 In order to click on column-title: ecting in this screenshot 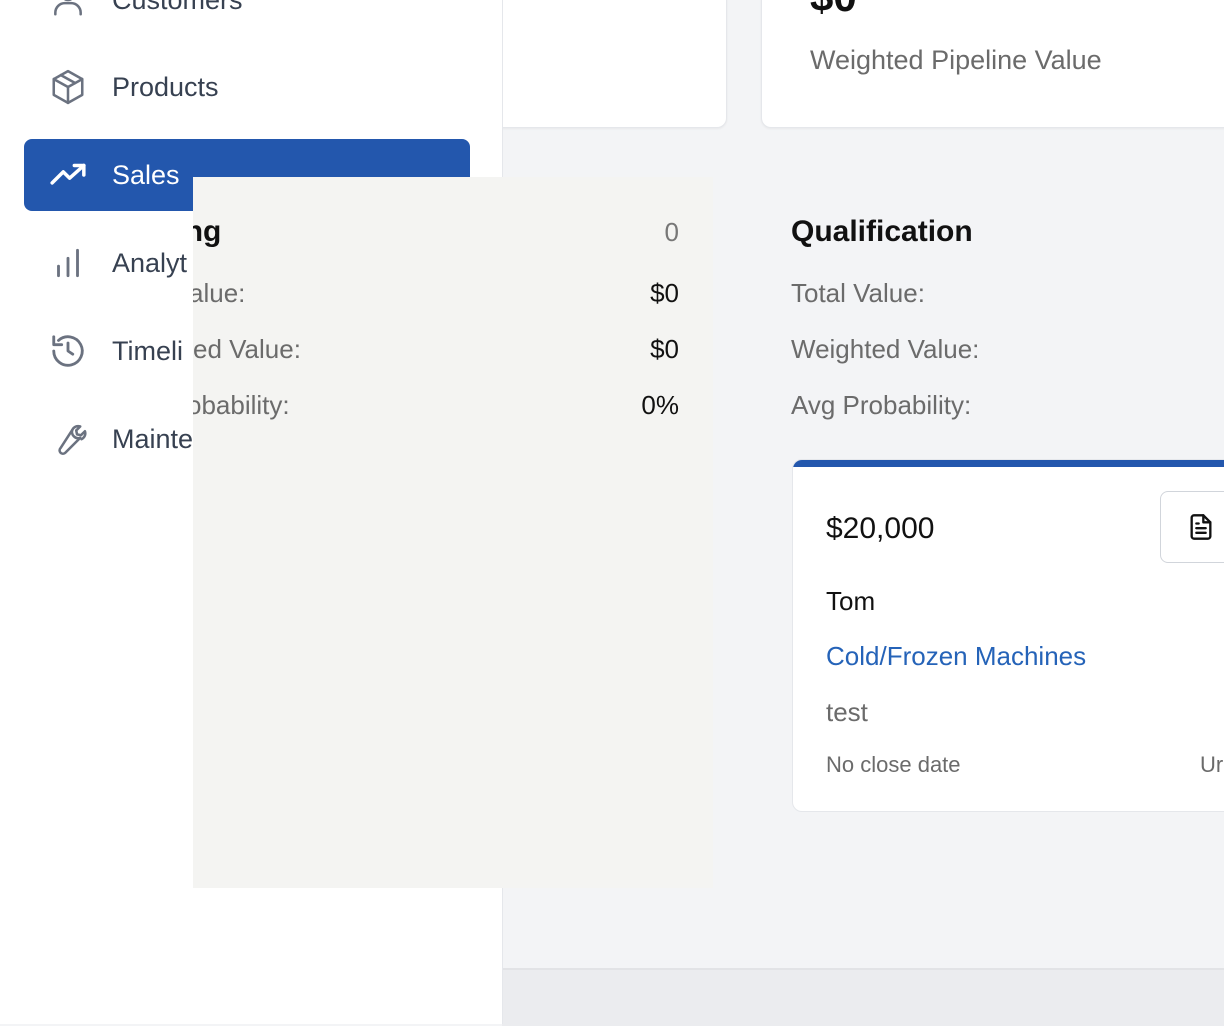, I will do `click(207, 231)`.